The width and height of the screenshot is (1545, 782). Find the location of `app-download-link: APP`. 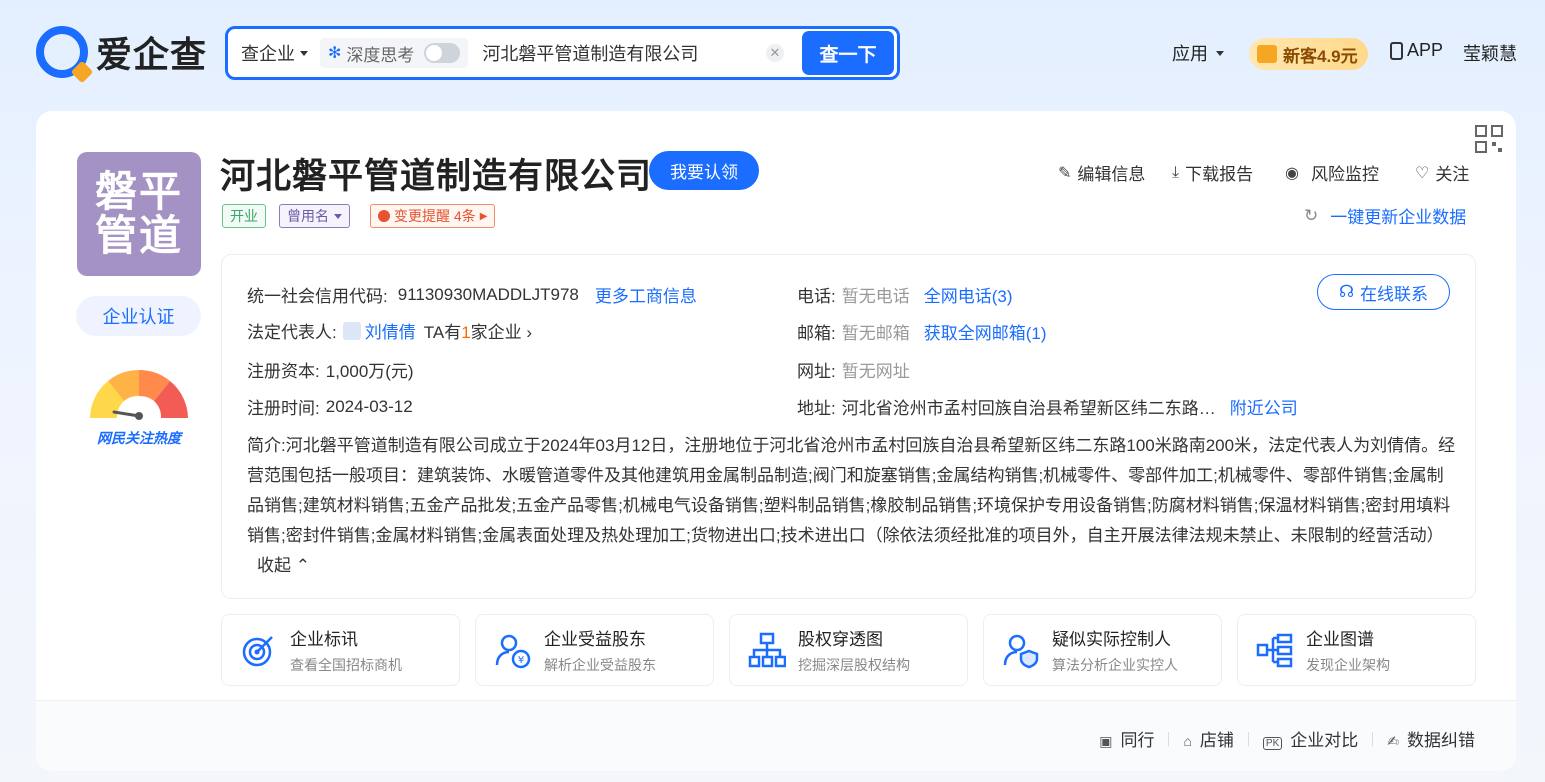

app-download-link: APP is located at coordinates (1416, 50).